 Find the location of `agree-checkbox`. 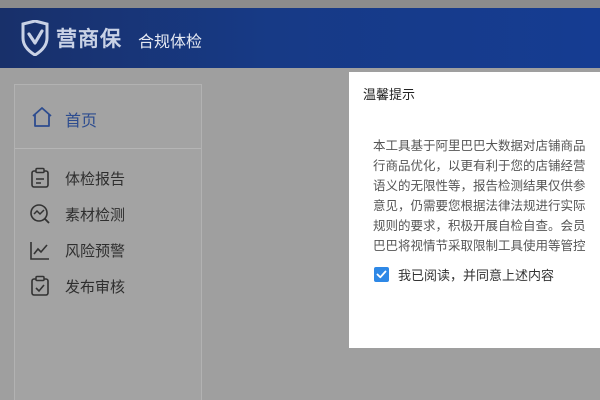

agree-checkbox is located at coordinates (381, 274).